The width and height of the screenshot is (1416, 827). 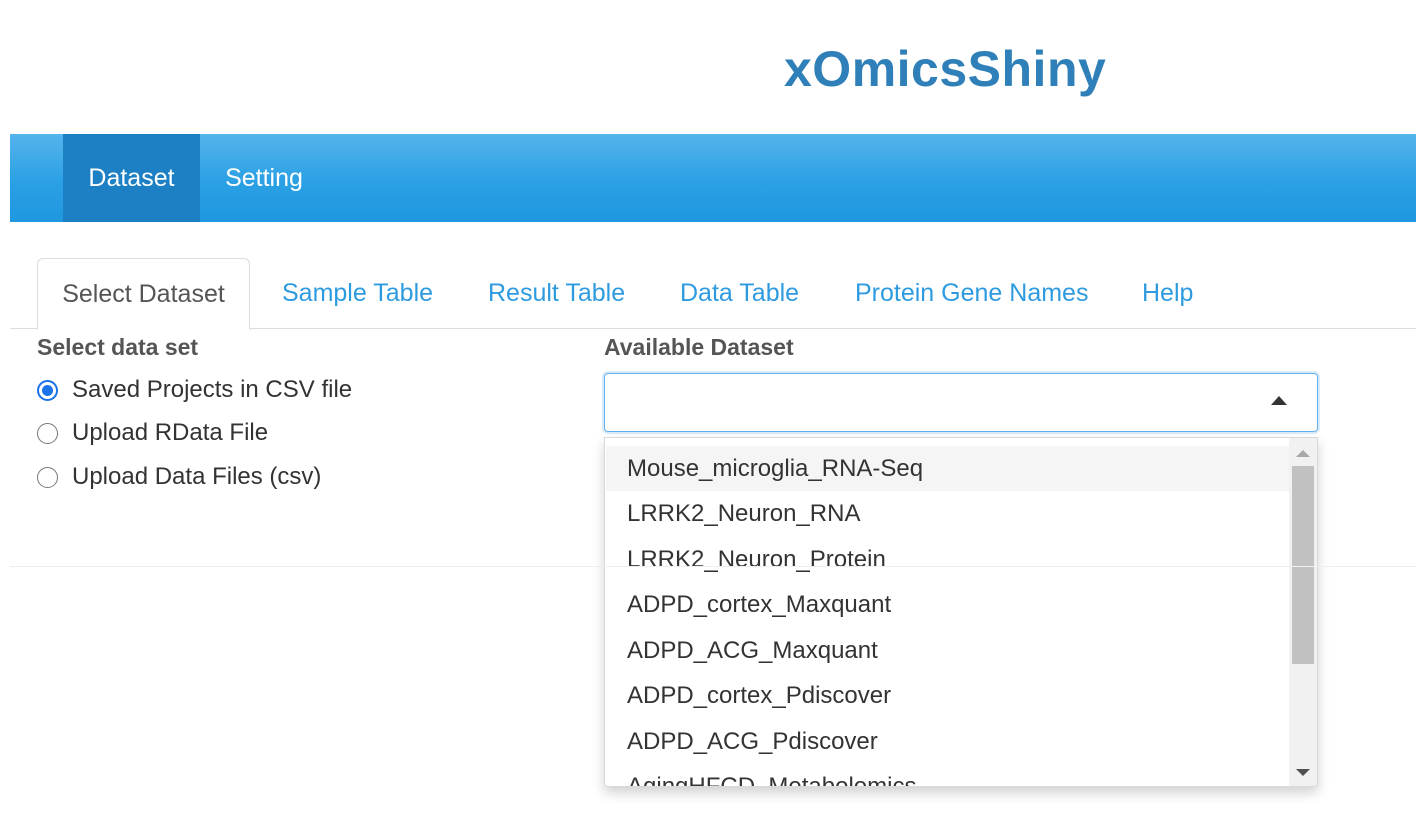 What do you see at coordinates (948, 741) in the screenshot?
I see `dropdown-option: ADPD_ACG_Pdiscover` at bounding box center [948, 741].